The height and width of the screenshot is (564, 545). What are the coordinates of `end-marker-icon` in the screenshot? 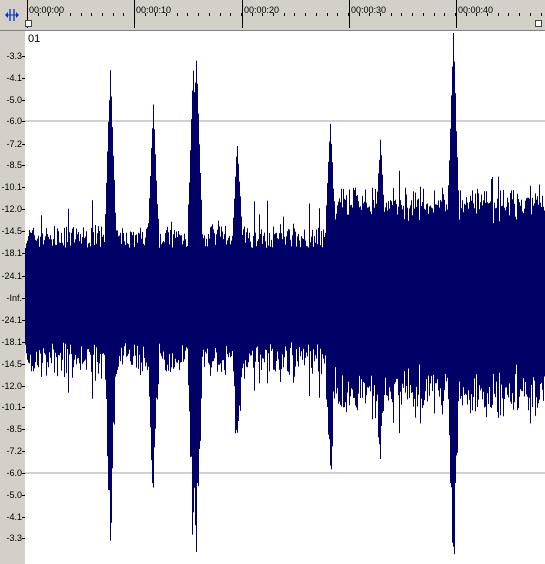 It's located at (538, 23).